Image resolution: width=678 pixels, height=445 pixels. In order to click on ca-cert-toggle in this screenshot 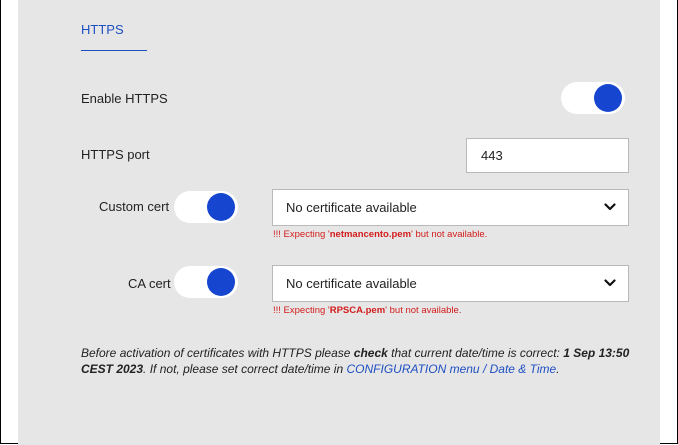, I will do `click(206, 282)`.